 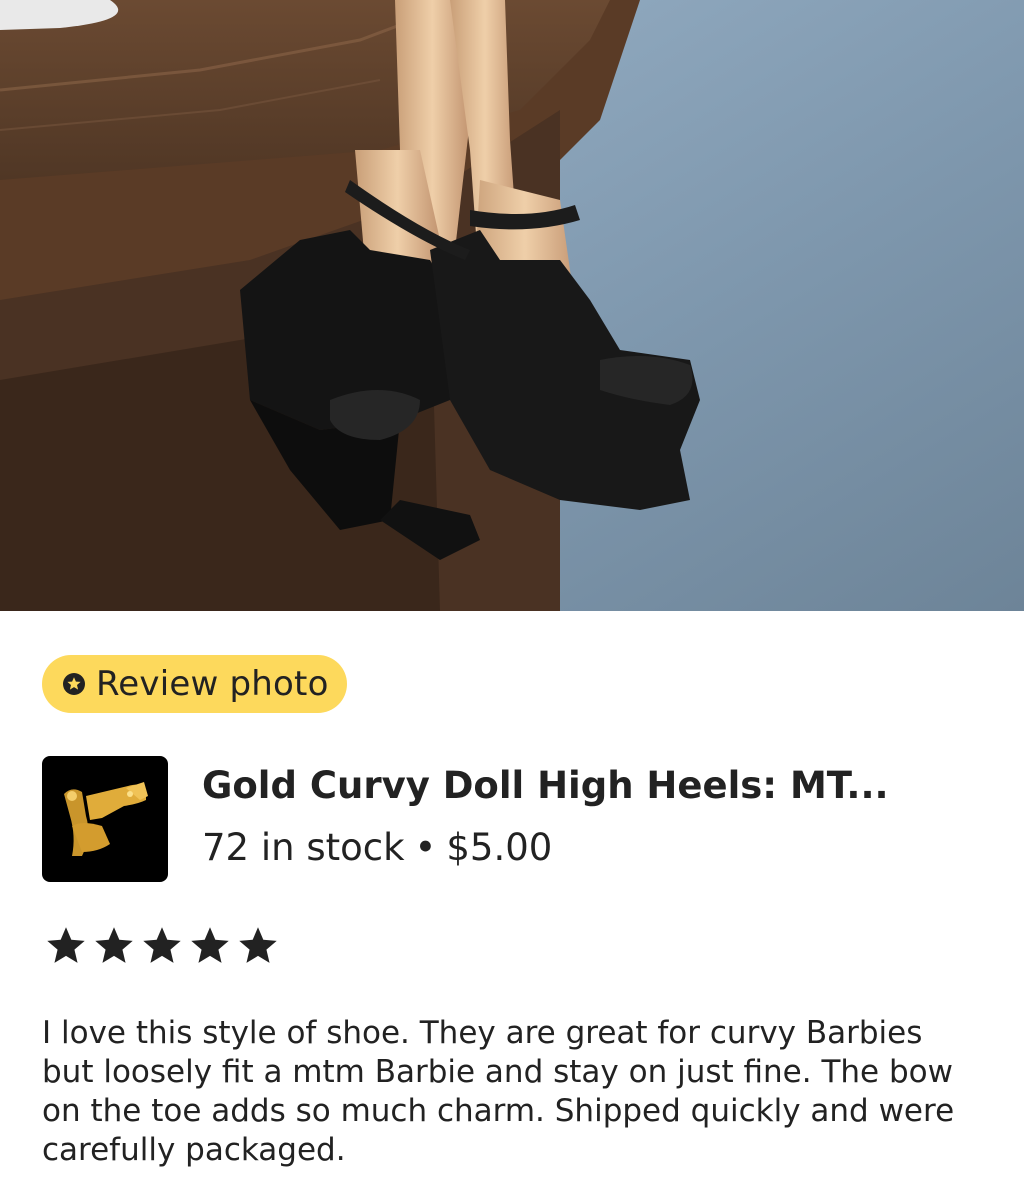 What do you see at coordinates (303, 847) in the screenshot?
I see `stock-count: 72 in stock` at bounding box center [303, 847].